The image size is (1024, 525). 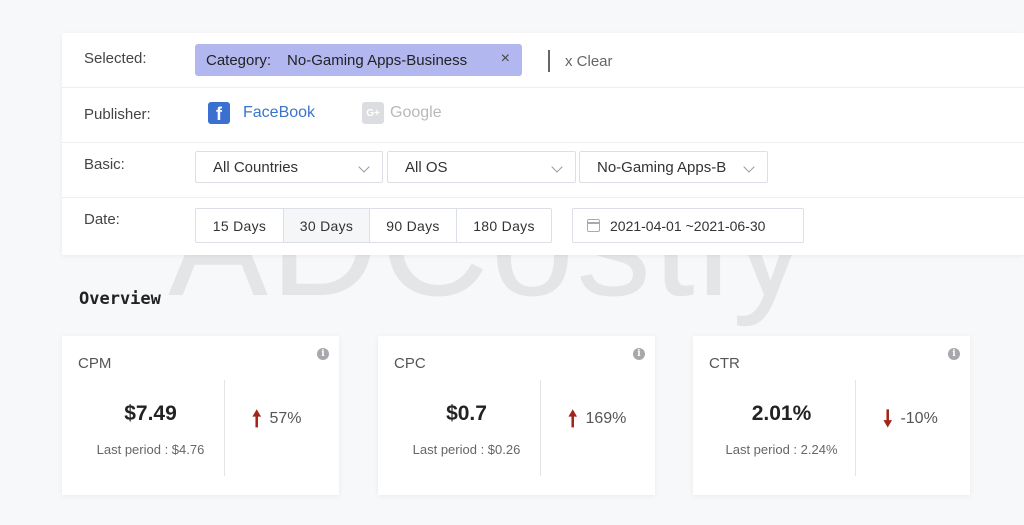 I want to click on country-select: All Countries, so click(x=289, y=167).